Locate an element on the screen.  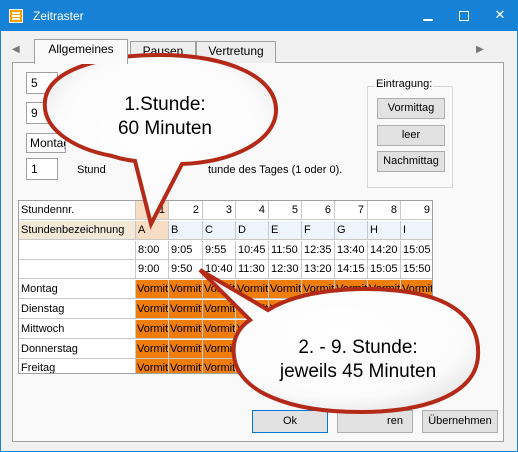
period-name-cell: I is located at coordinates (416, 230).